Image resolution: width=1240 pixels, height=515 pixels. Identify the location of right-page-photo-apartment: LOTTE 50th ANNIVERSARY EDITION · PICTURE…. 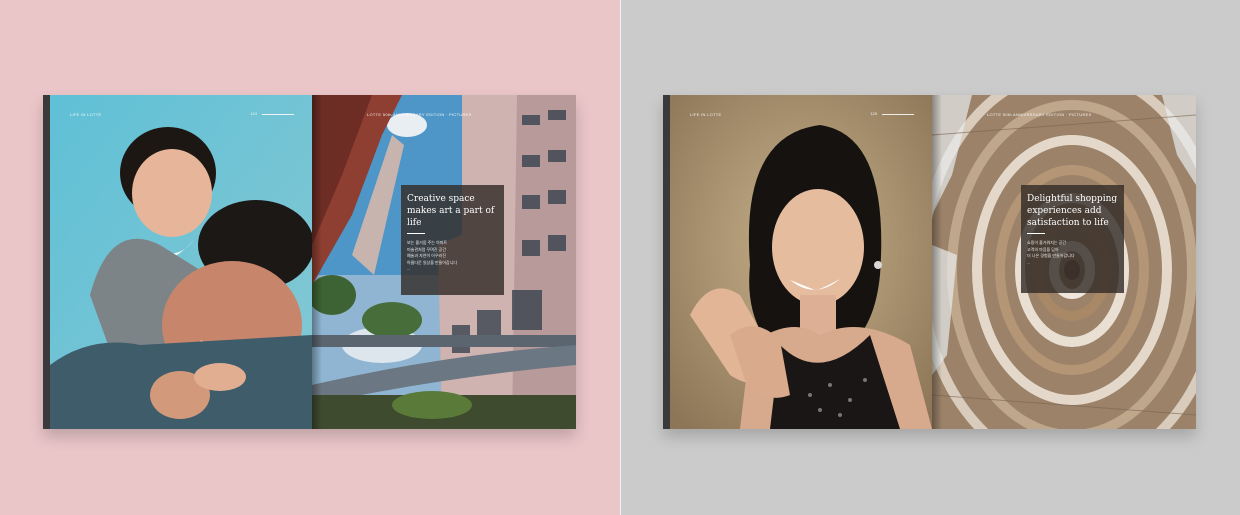
(444, 262).